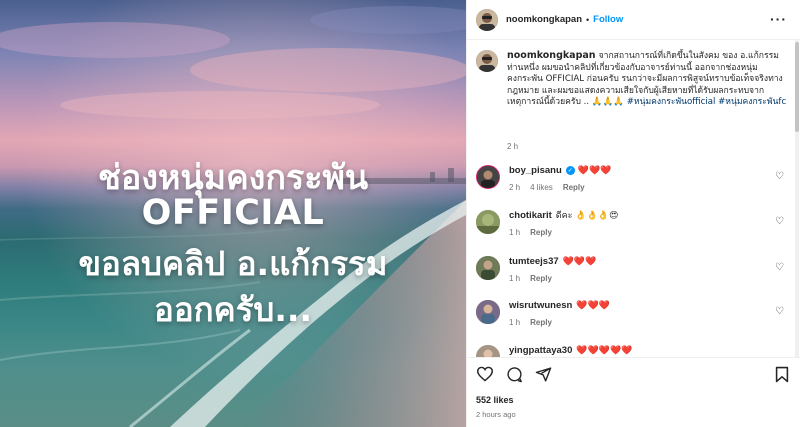  I want to click on caption-time: 2 h, so click(513, 146).